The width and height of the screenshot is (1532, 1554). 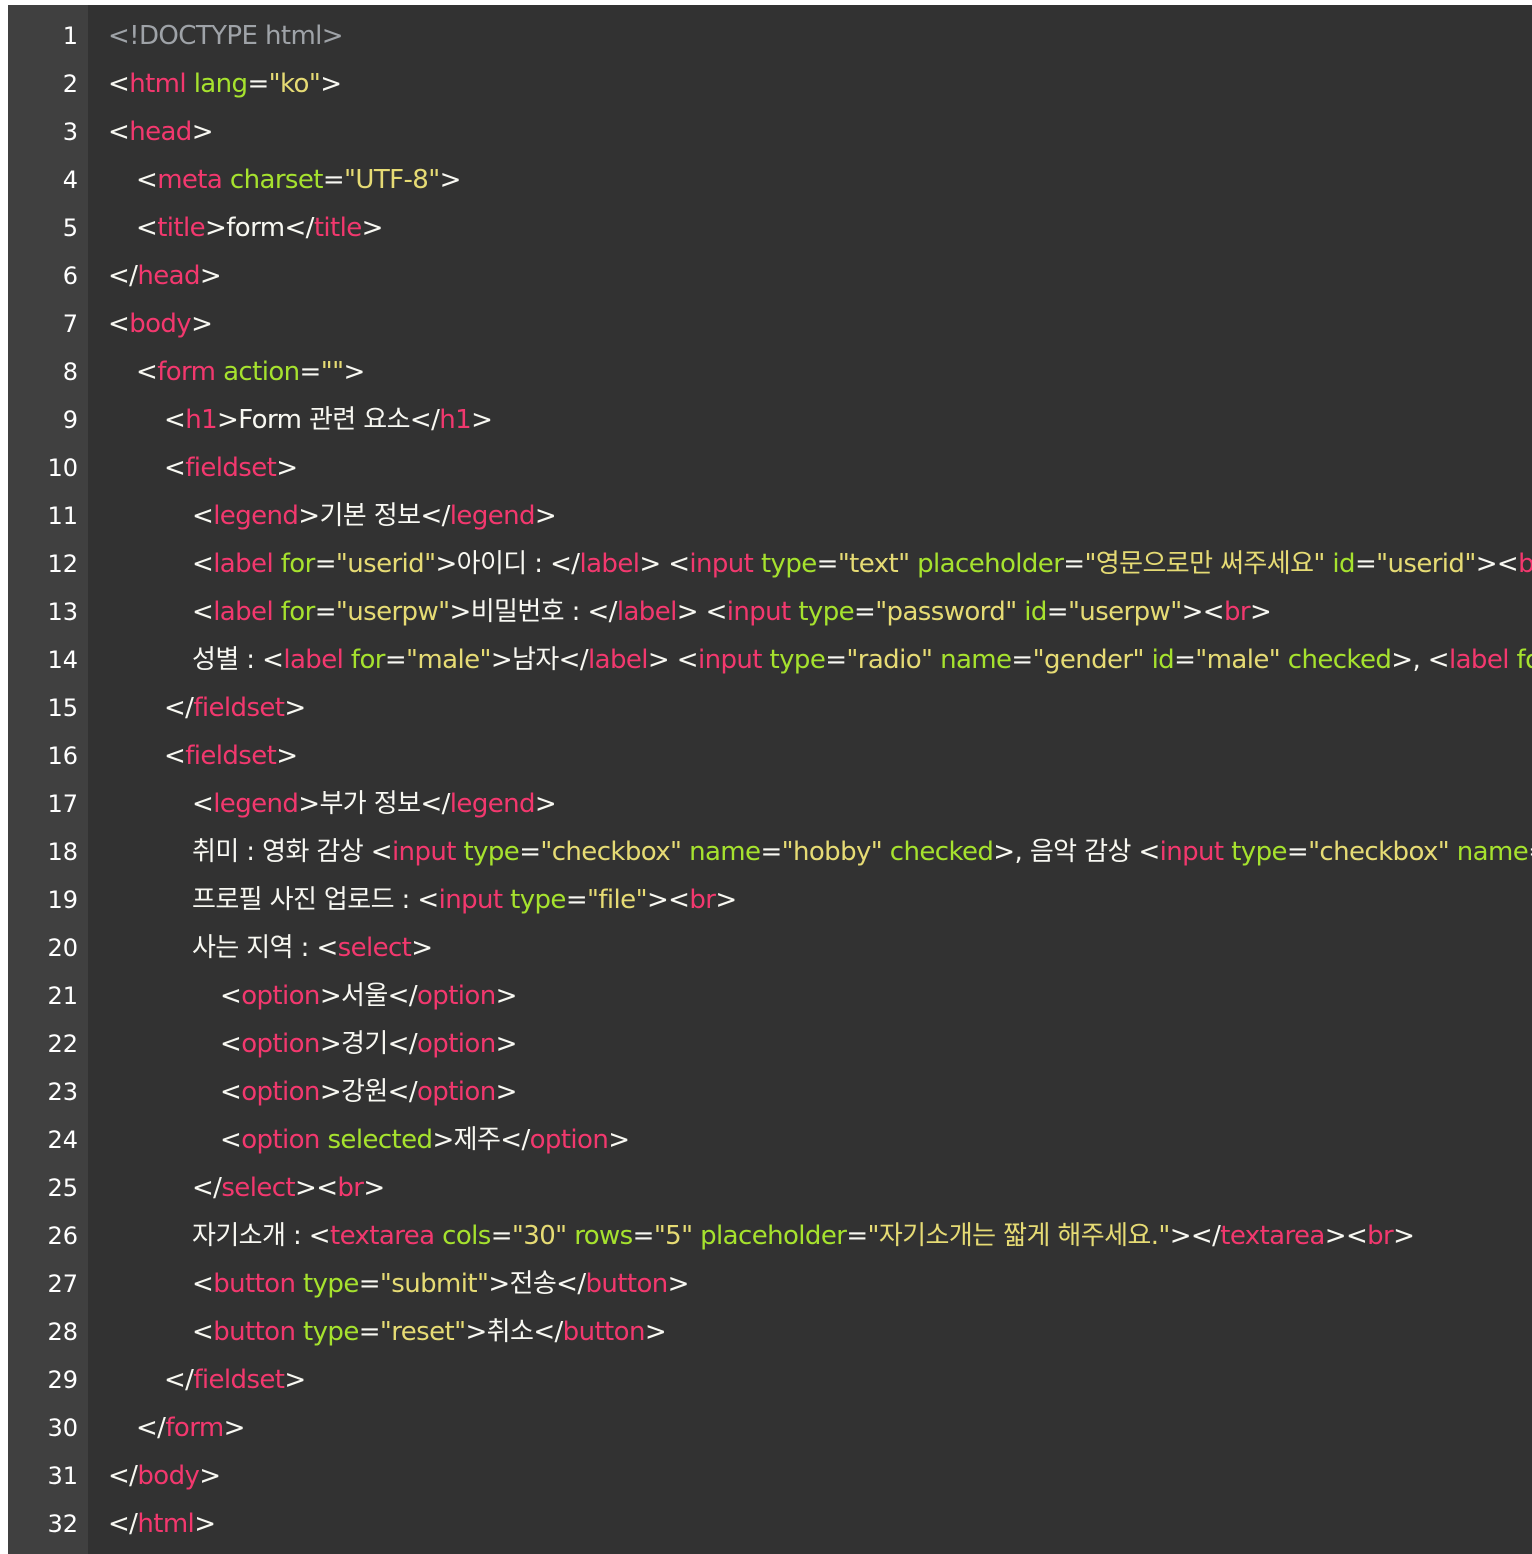 I want to click on token-text: 강원, so click(x=364, y=1092).